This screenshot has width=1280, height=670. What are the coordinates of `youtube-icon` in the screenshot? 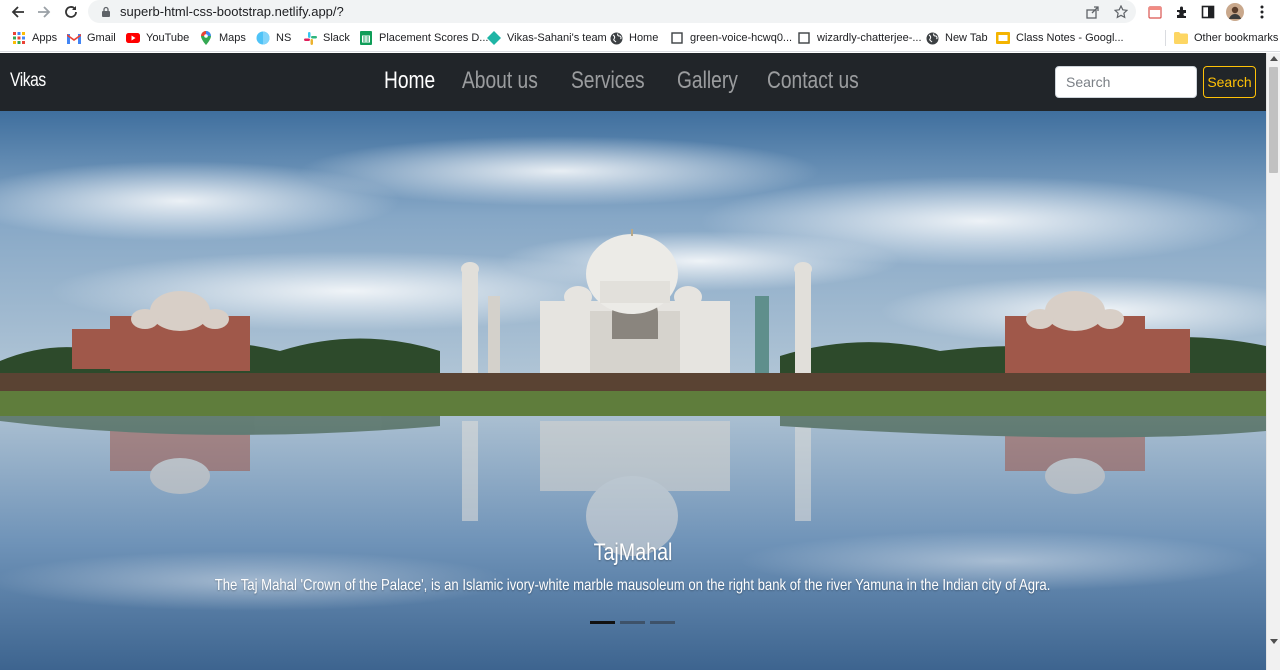 It's located at (133, 38).